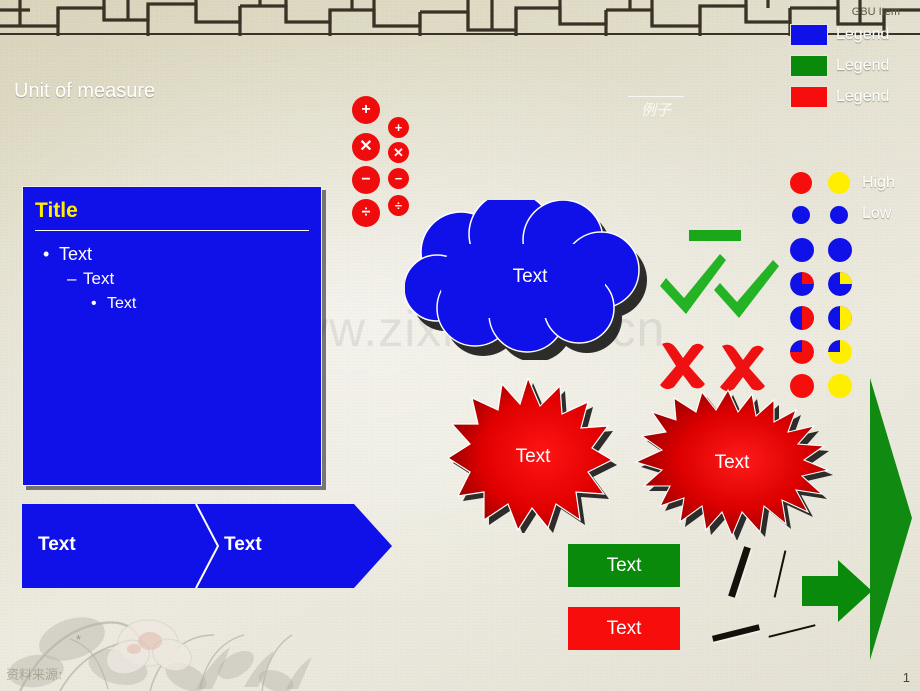 Image resolution: width=920 pixels, height=691 pixels. Describe the element at coordinates (802, 250) in the screenshot. I see `harvey-ball-left-row3` at that location.